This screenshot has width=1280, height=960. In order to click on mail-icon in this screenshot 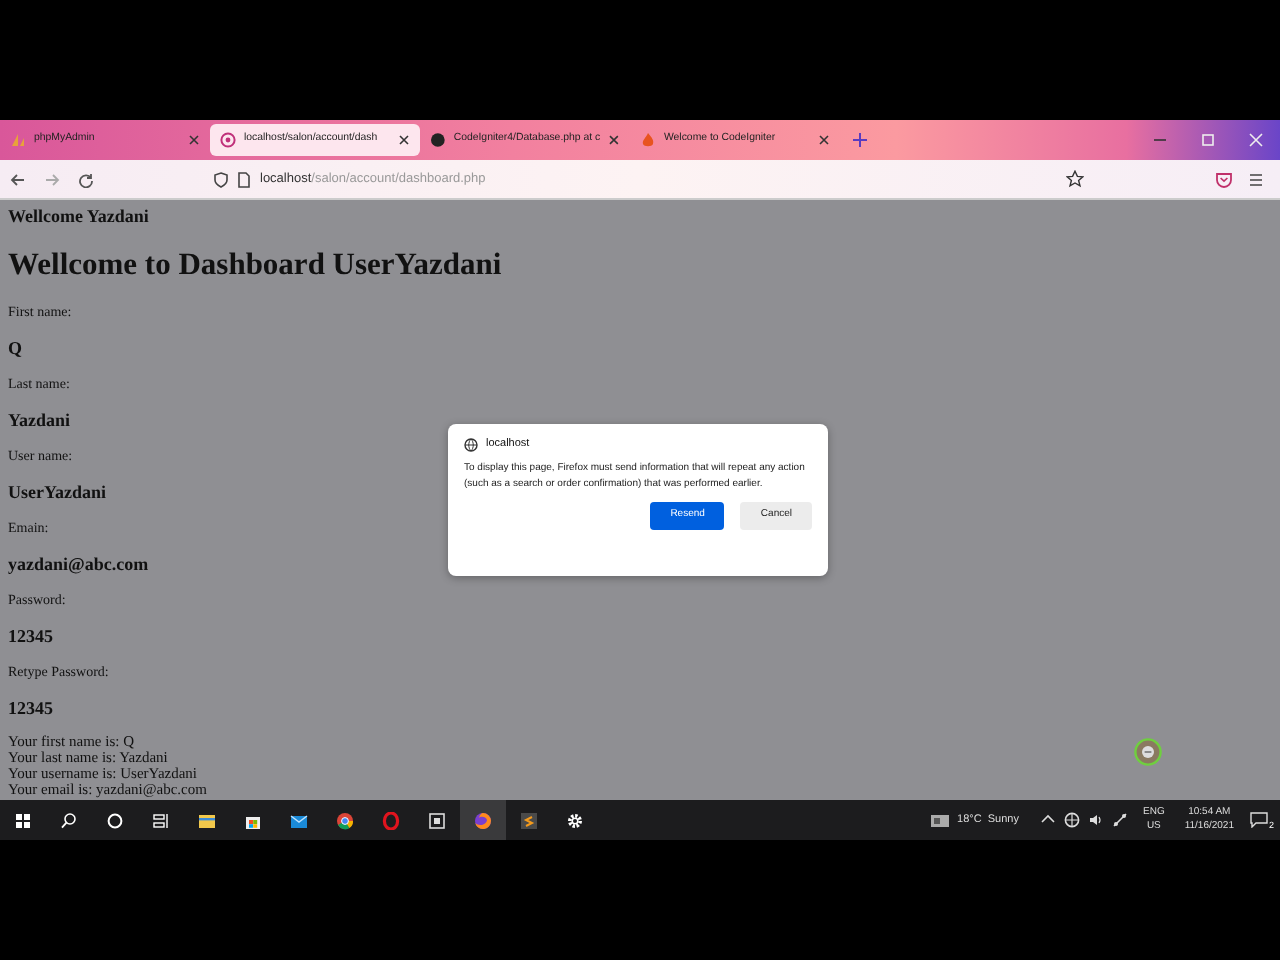, I will do `click(299, 820)`.